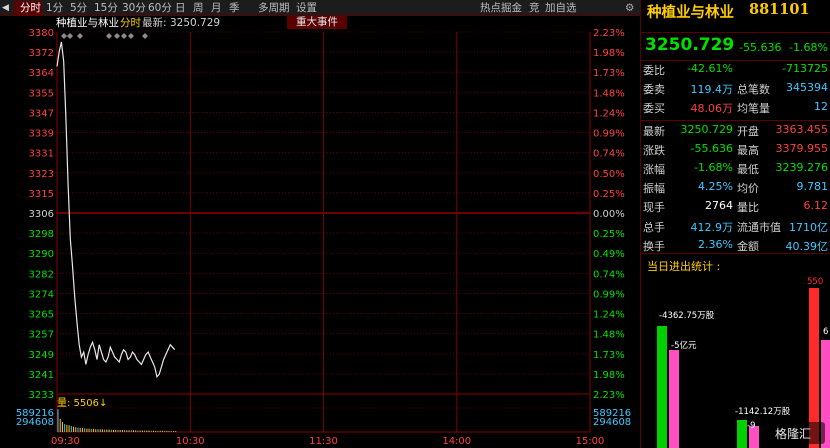 Image resolution: width=830 pixels, height=448 pixels. Describe the element at coordinates (609, 93) in the screenshot. I see `pct-tick-label: 1.48%` at that location.